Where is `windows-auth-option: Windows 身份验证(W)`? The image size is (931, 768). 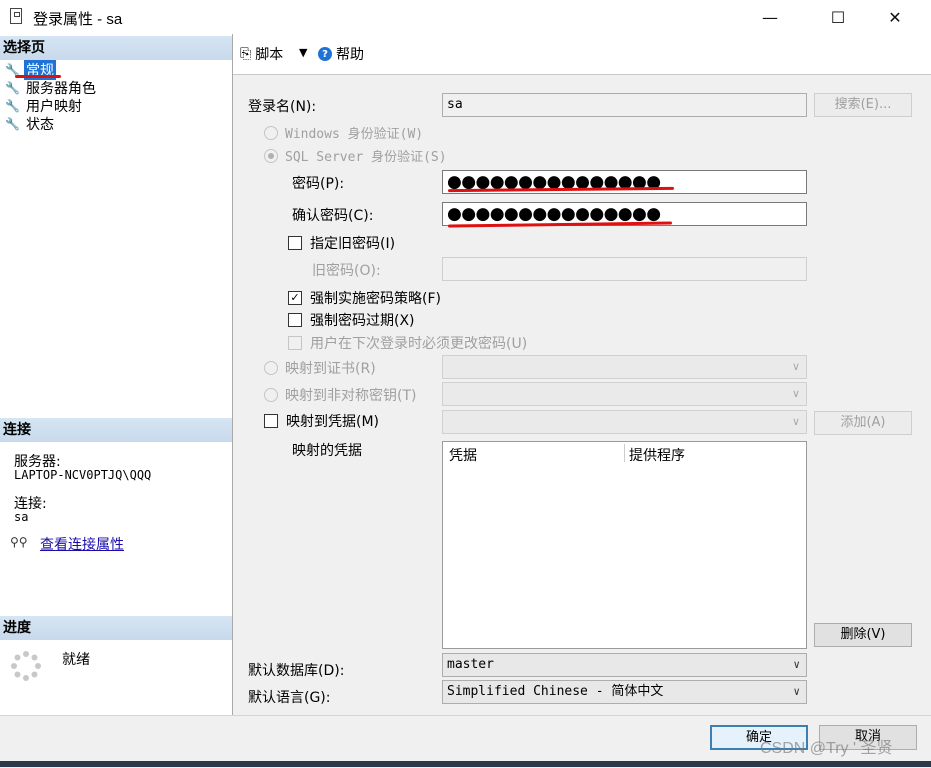 windows-auth-option: Windows 身份验证(W) is located at coordinates (343, 132).